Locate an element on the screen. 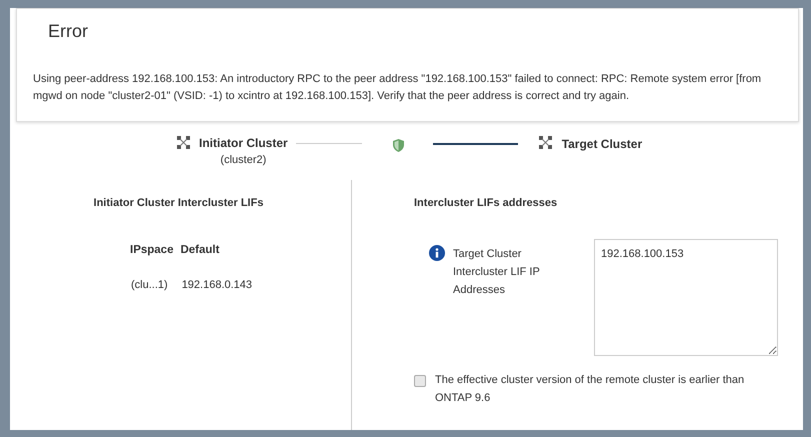  ip-addresses-field: 192.168.100.153 is located at coordinates (686, 297).